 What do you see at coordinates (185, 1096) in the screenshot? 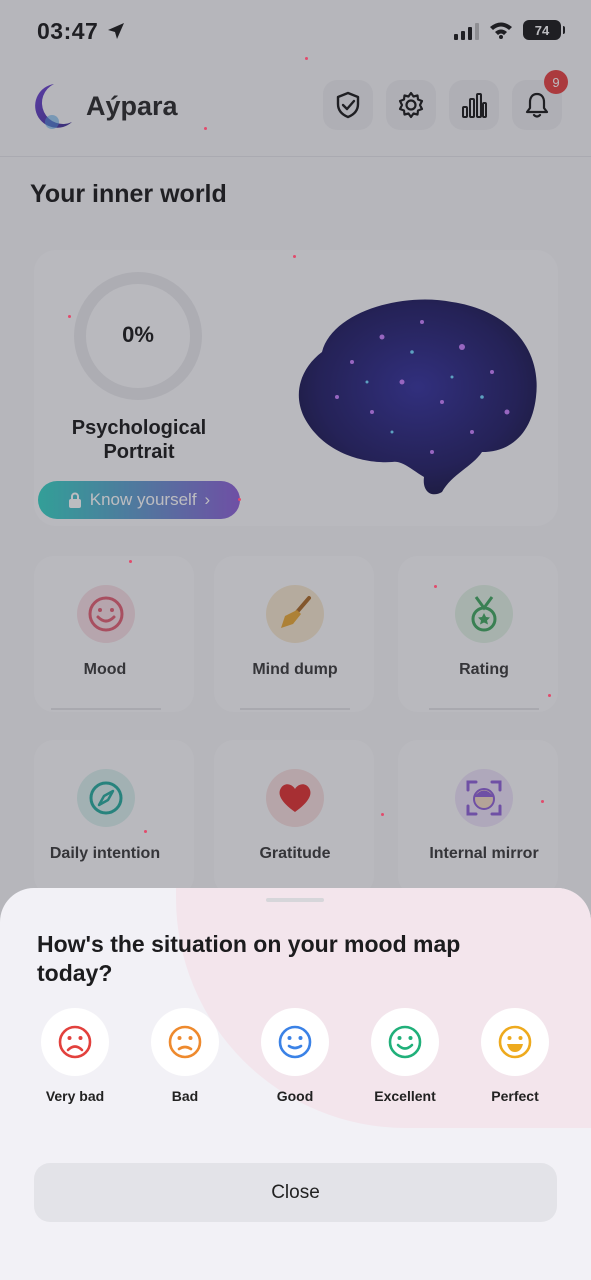
I see `mood-label: Bad` at bounding box center [185, 1096].